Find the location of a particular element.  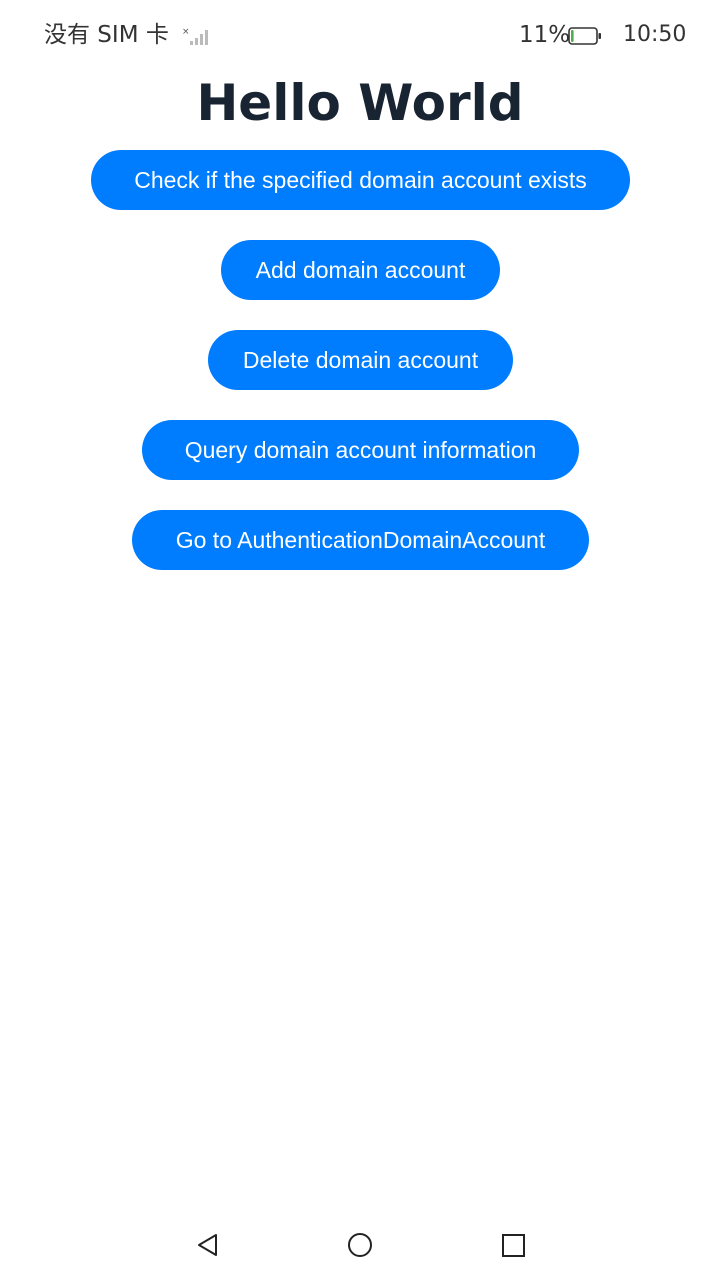

clock: 10:50 is located at coordinates (655, 34).